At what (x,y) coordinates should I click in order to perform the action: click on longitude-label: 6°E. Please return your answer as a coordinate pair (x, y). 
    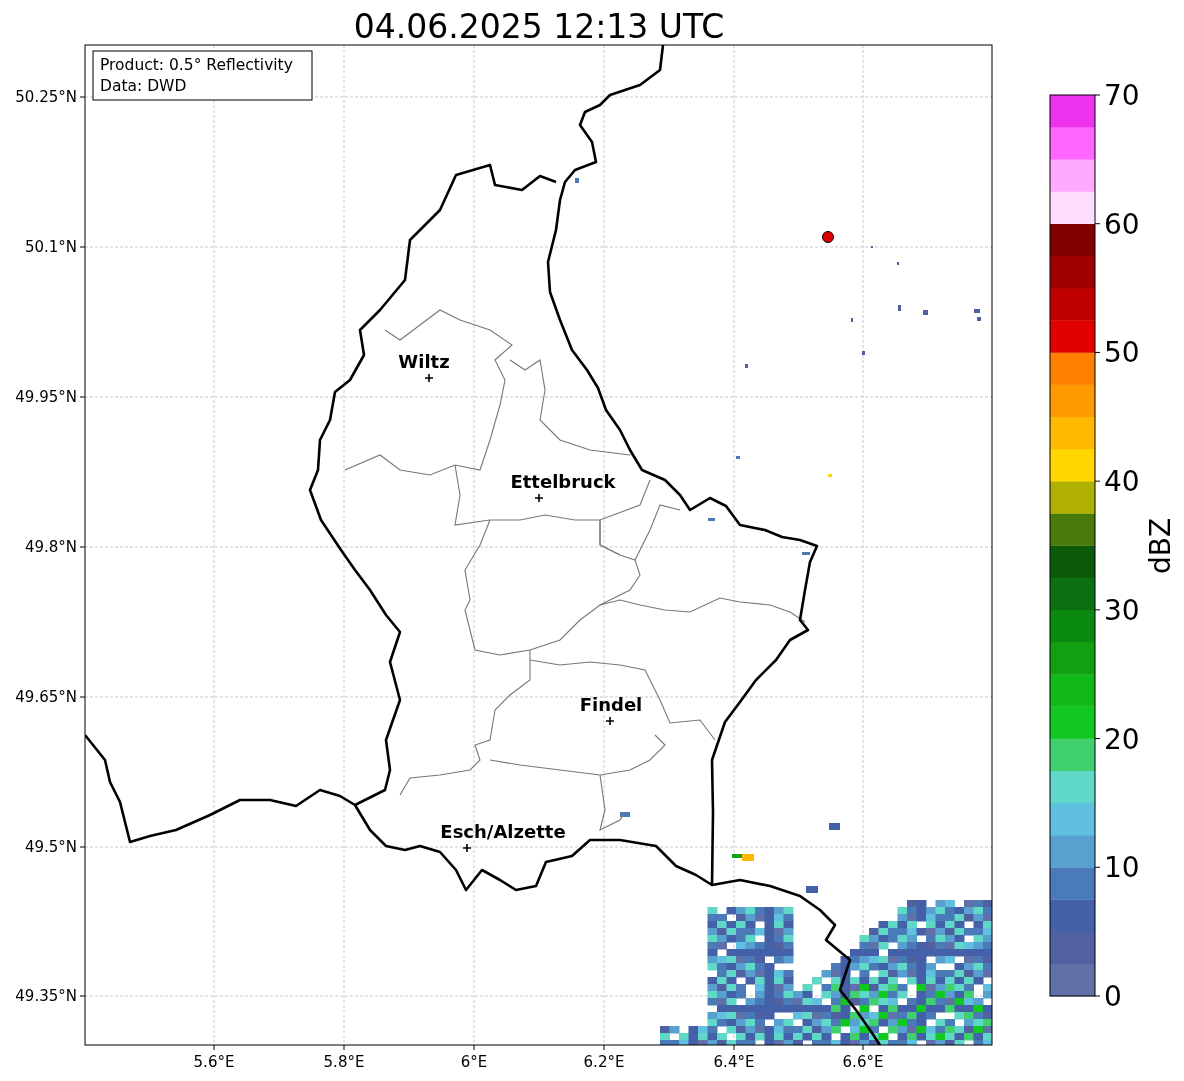
    Looking at the image, I should click on (474, 1062).